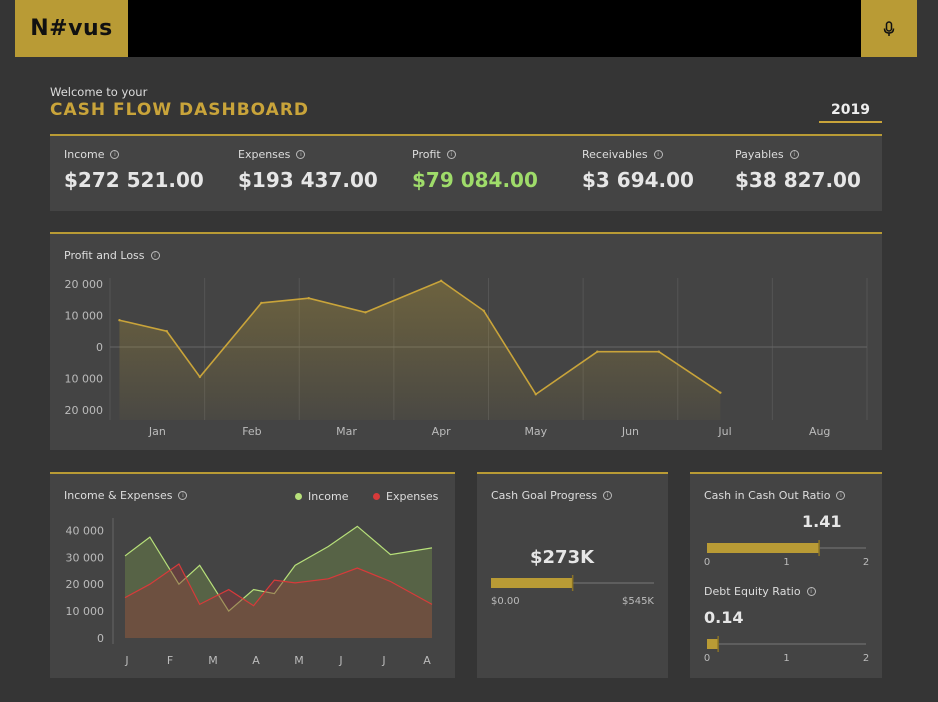 This screenshot has width=938, height=702. Describe the element at coordinates (572, 575) in the screenshot. I see `cash-goal-panel: Cash Goal Progress i $273K $0.00 $545K` at that location.